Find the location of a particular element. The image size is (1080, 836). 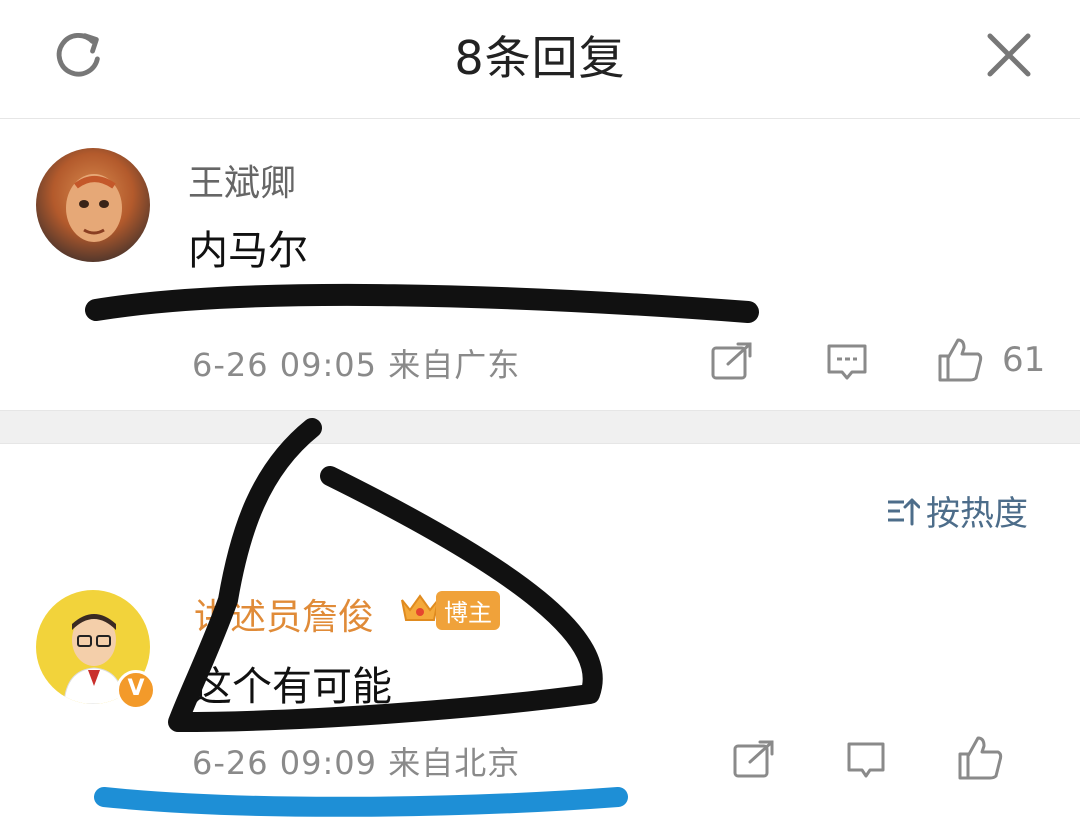

like-count: 61 is located at coordinates (1024, 360).